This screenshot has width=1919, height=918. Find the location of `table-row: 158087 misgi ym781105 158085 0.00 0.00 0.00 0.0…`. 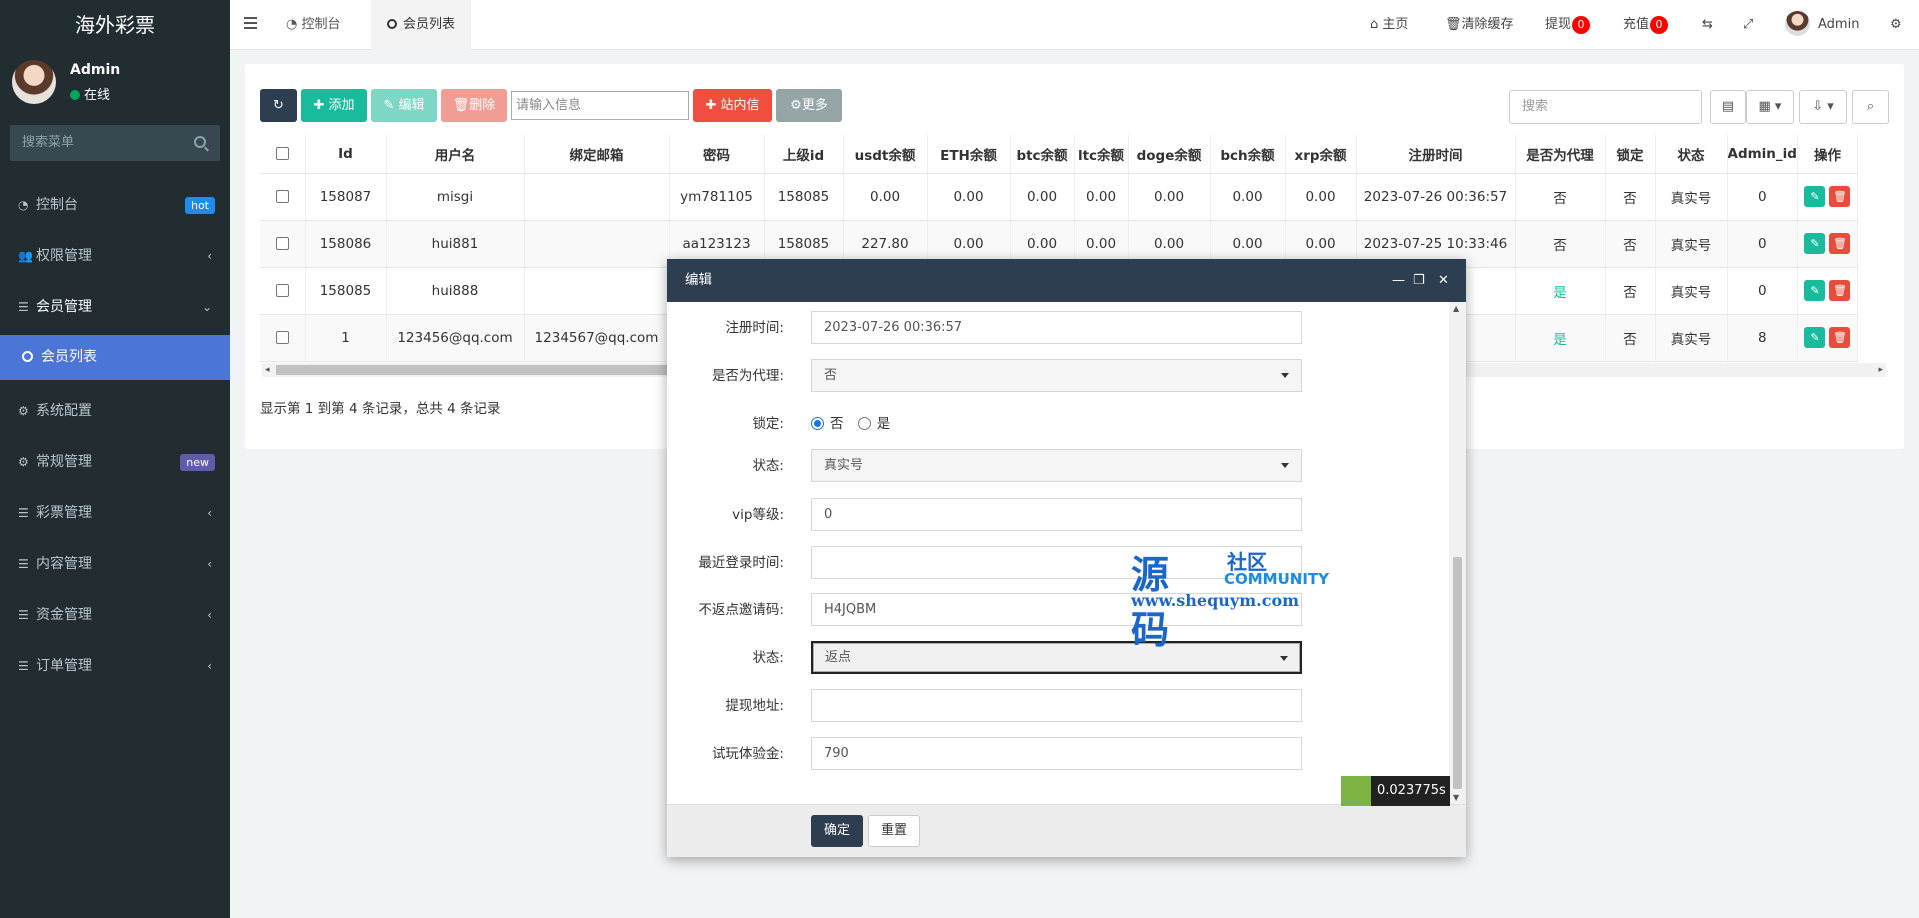

table-row: 158087 misgi ym781105 158085 0.00 0.00 0.00 0.0… is located at coordinates (1059, 197).